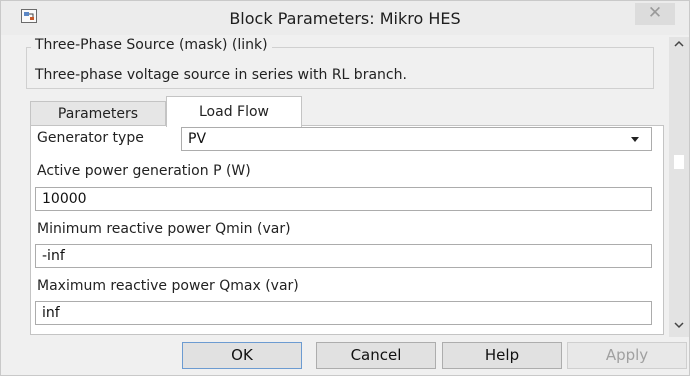  Describe the element at coordinates (234, 111) in the screenshot. I see `tab-load-flow: Load Flow` at that location.